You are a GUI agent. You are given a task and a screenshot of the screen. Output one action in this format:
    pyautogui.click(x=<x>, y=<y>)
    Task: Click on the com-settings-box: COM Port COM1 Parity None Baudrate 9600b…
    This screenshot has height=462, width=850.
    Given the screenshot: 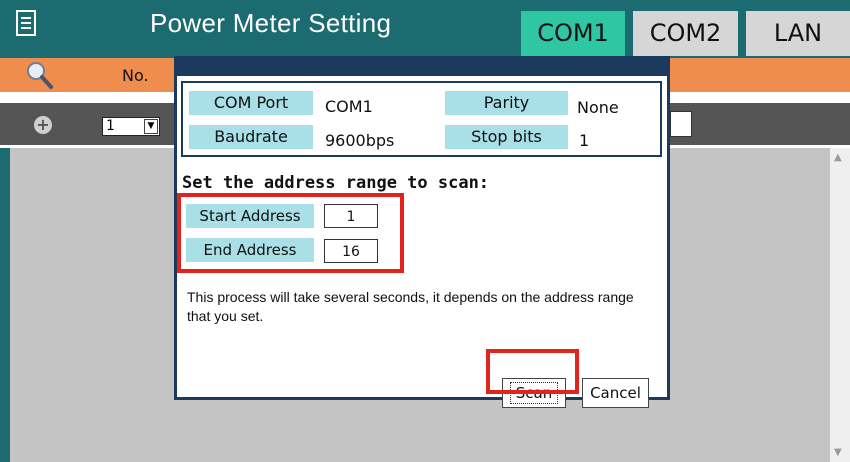 What is the action you would take?
    pyautogui.click(x=421, y=119)
    